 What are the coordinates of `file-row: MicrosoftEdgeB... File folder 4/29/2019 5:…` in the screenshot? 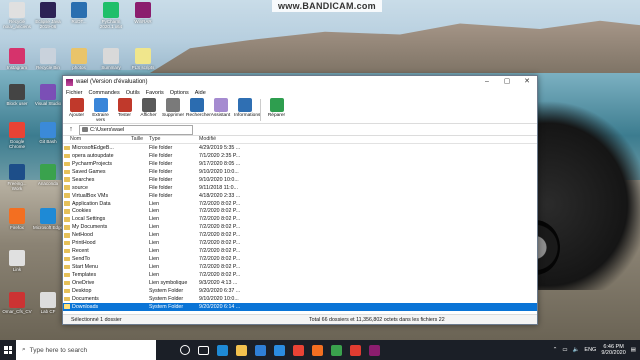 It's located at (300, 148).